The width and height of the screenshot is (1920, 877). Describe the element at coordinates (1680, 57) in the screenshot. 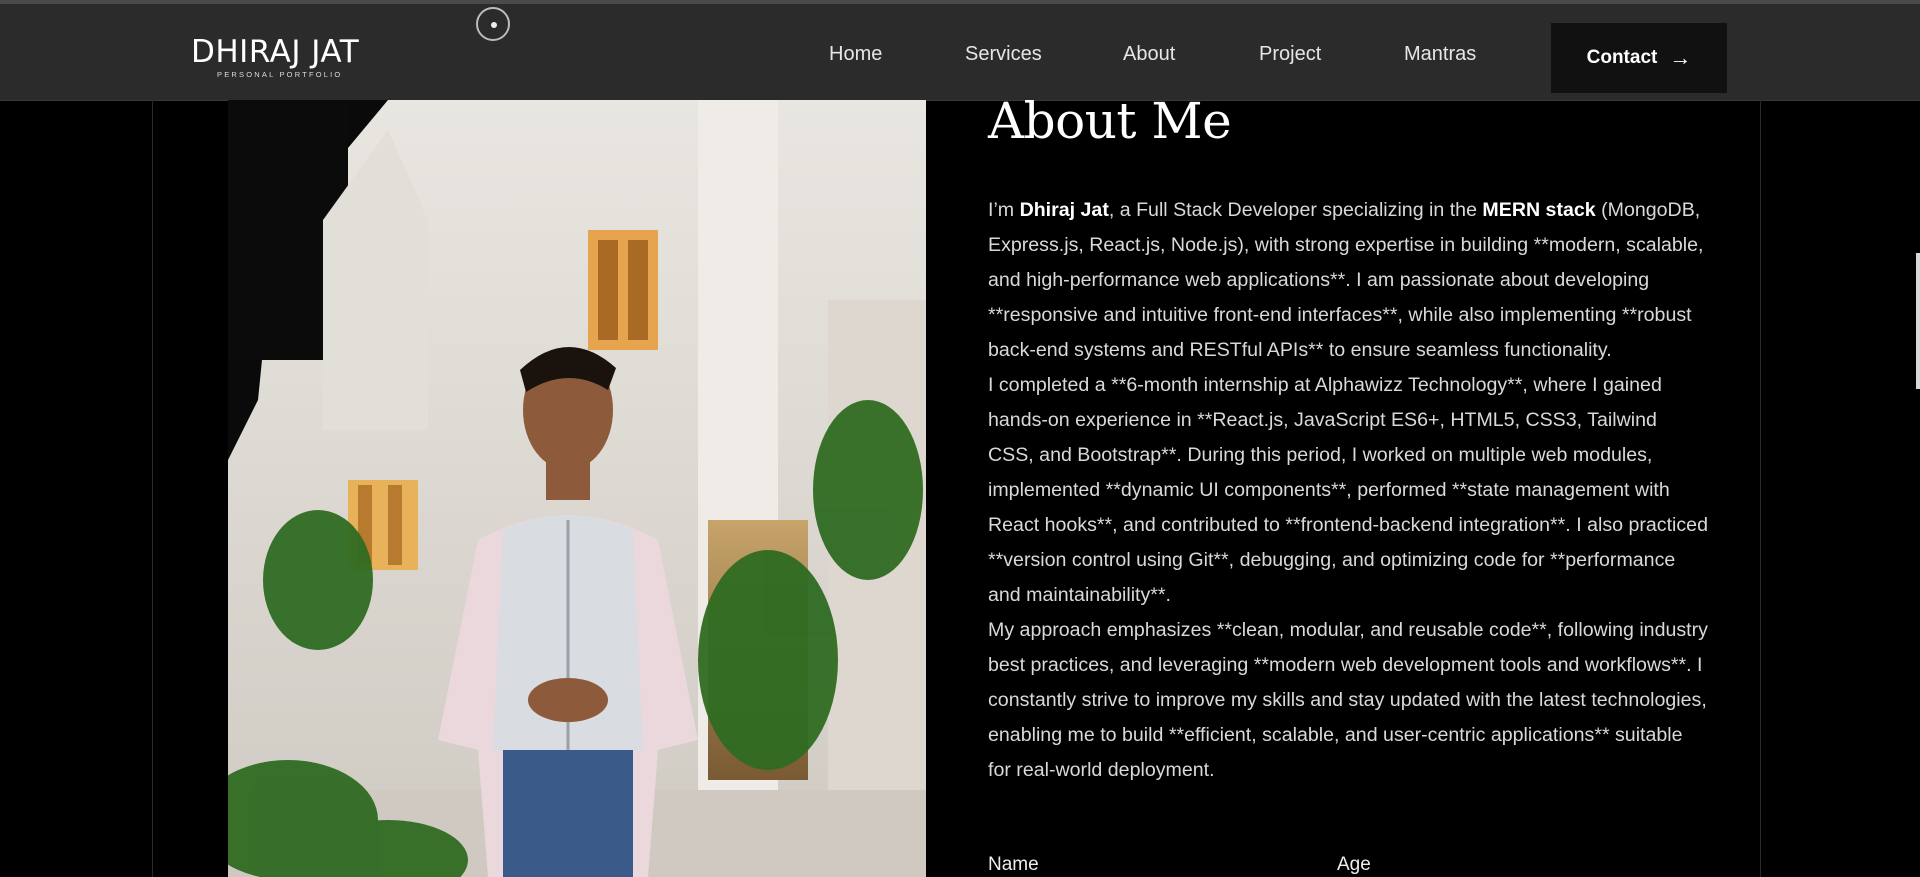

I see `arrow-right-icon: →` at that location.